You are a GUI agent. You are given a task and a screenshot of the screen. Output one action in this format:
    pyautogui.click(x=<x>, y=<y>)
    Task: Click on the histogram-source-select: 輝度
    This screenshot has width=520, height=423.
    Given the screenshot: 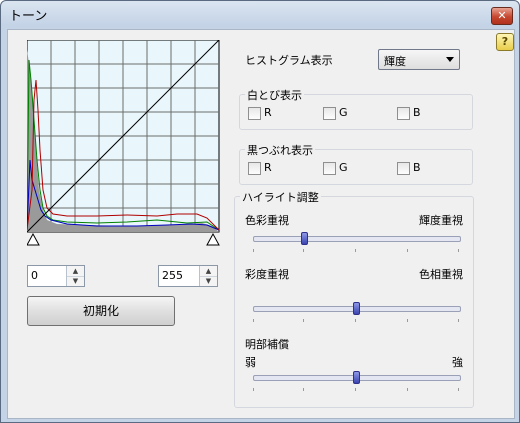 What is the action you would take?
    pyautogui.click(x=419, y=59)
    